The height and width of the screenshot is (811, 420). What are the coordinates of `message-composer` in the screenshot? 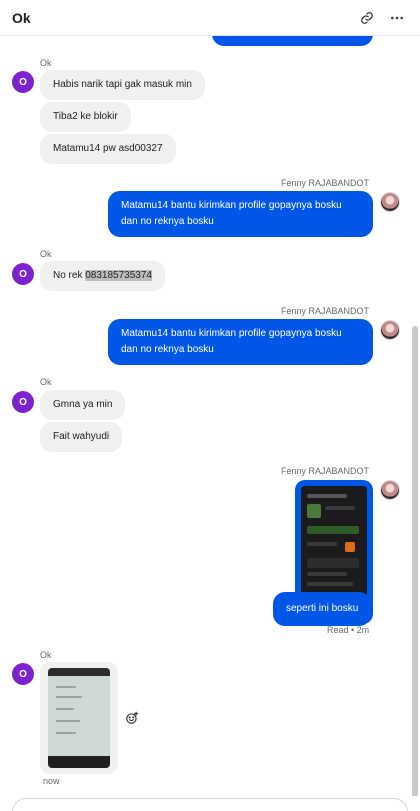 It's located at (210, 804).